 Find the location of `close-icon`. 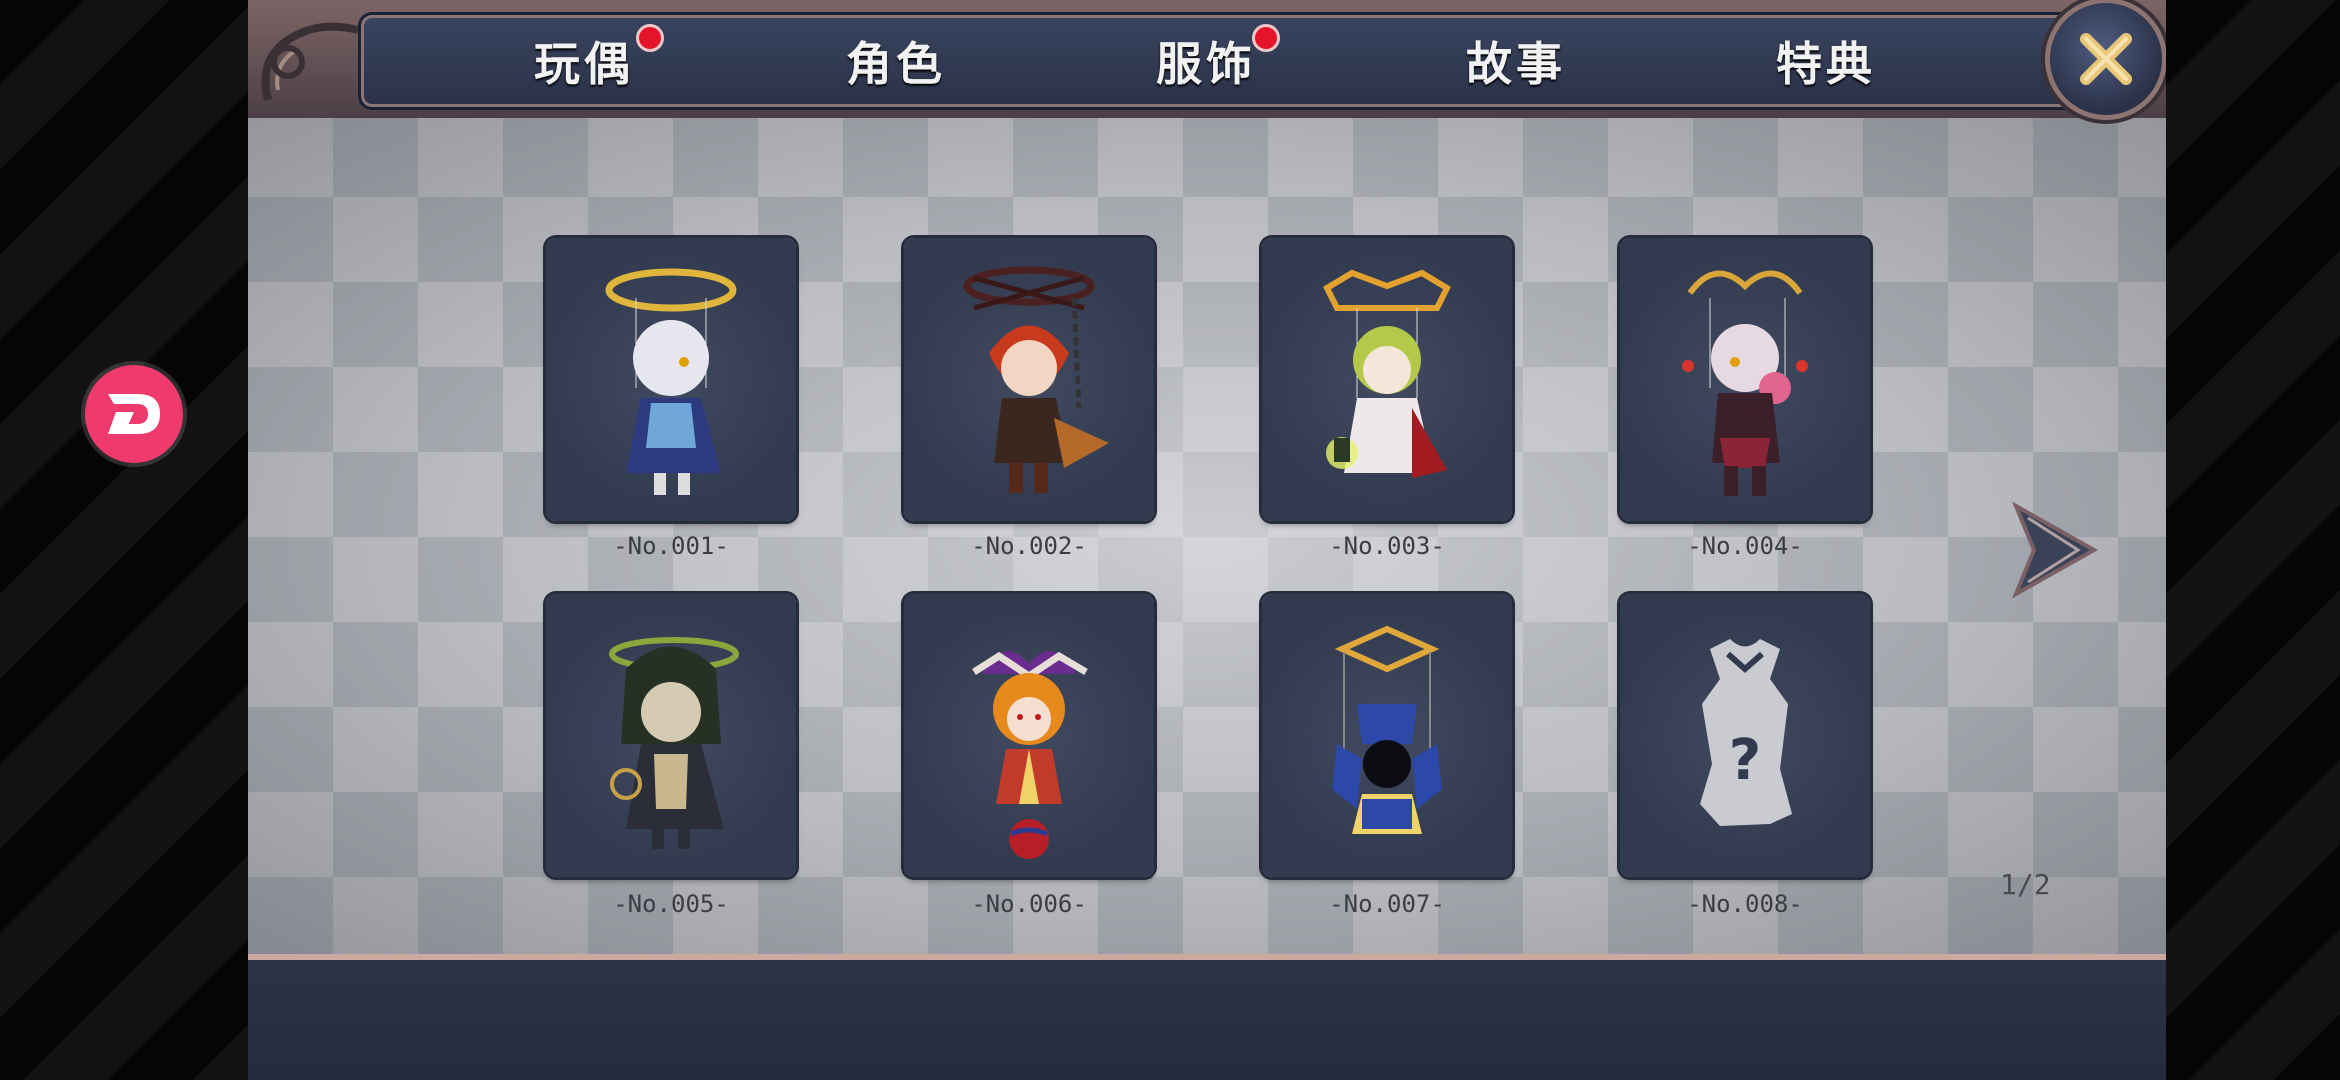

close-icon is located at coordinates (2106, 59).